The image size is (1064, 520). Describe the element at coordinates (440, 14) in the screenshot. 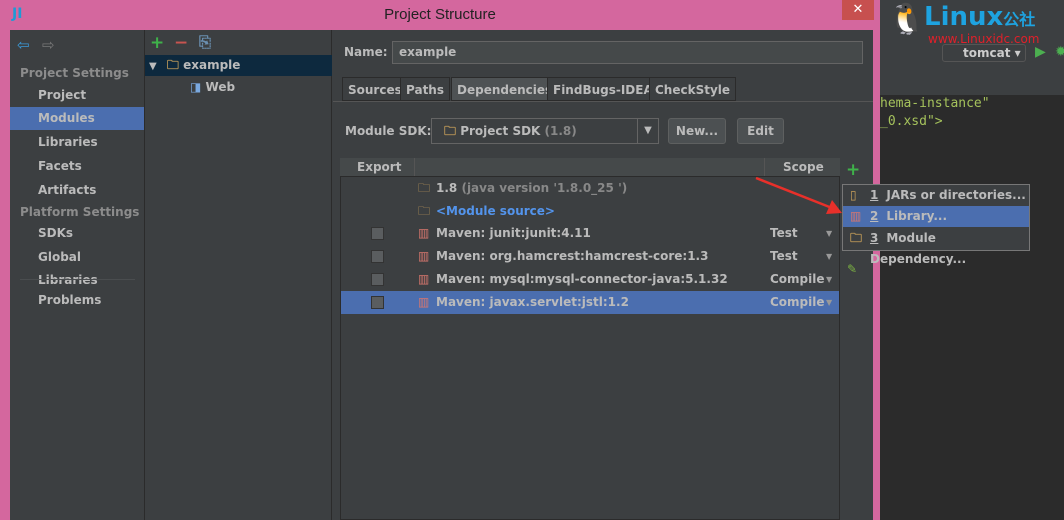

I see `window-title: Project Structure` at that location.